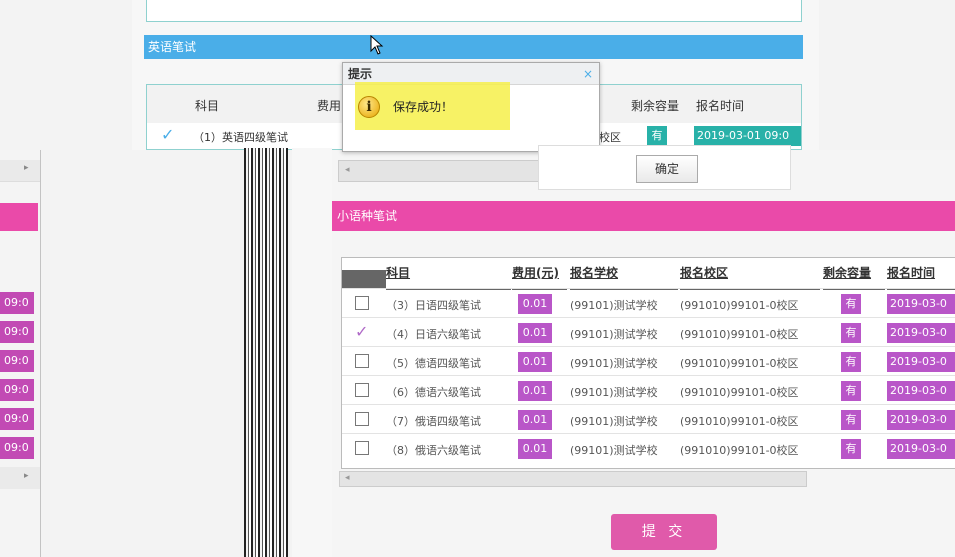 The width and height of the screenshot is (955, 557). Describe the element at coordinates (664, 532) in the screenshot. I see `submit-button: 提 交` at that location.